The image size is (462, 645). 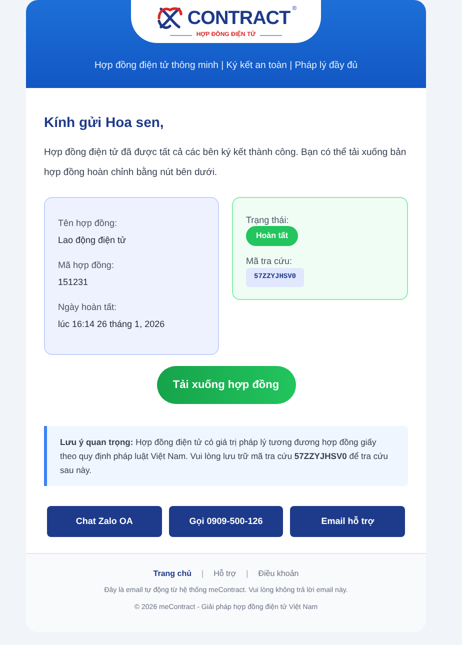 I want to click on contact-button: Email hỗ trợ, so click(x=348, y=521).